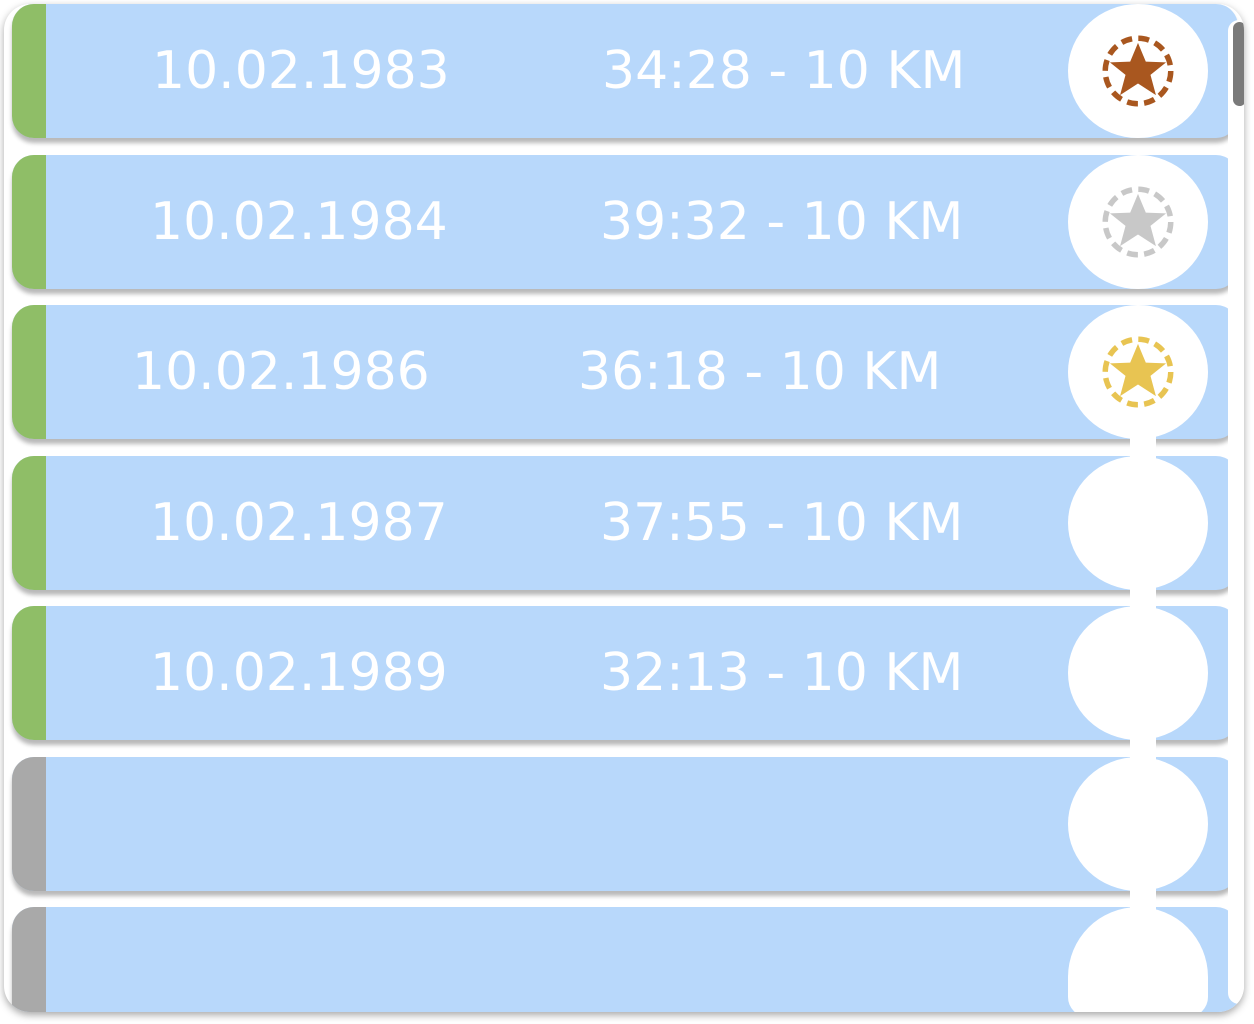 The height and width of the screenshot is (1024, 1254). What do you see at coordinates (784, 71) in the screenshot?
I see `race-result: 34:28 - 10 KM` at bounding box center [784, 71].